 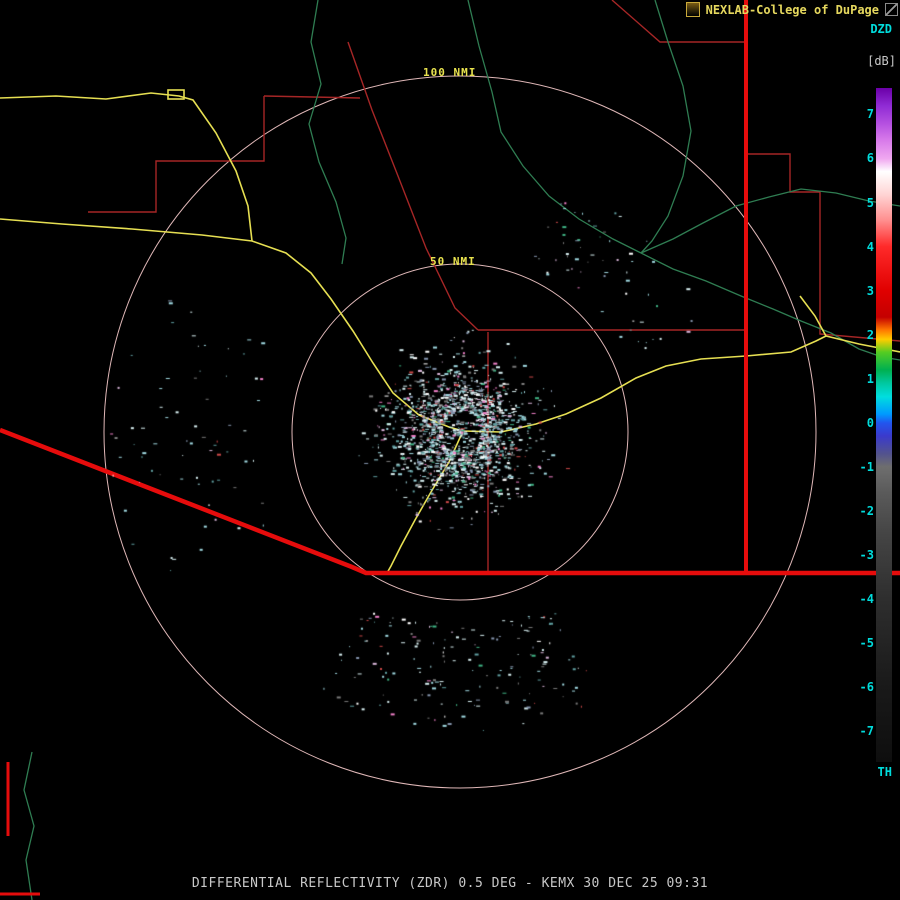 I want to click on colorbar-tick: -7, so click(x=866, y=731).